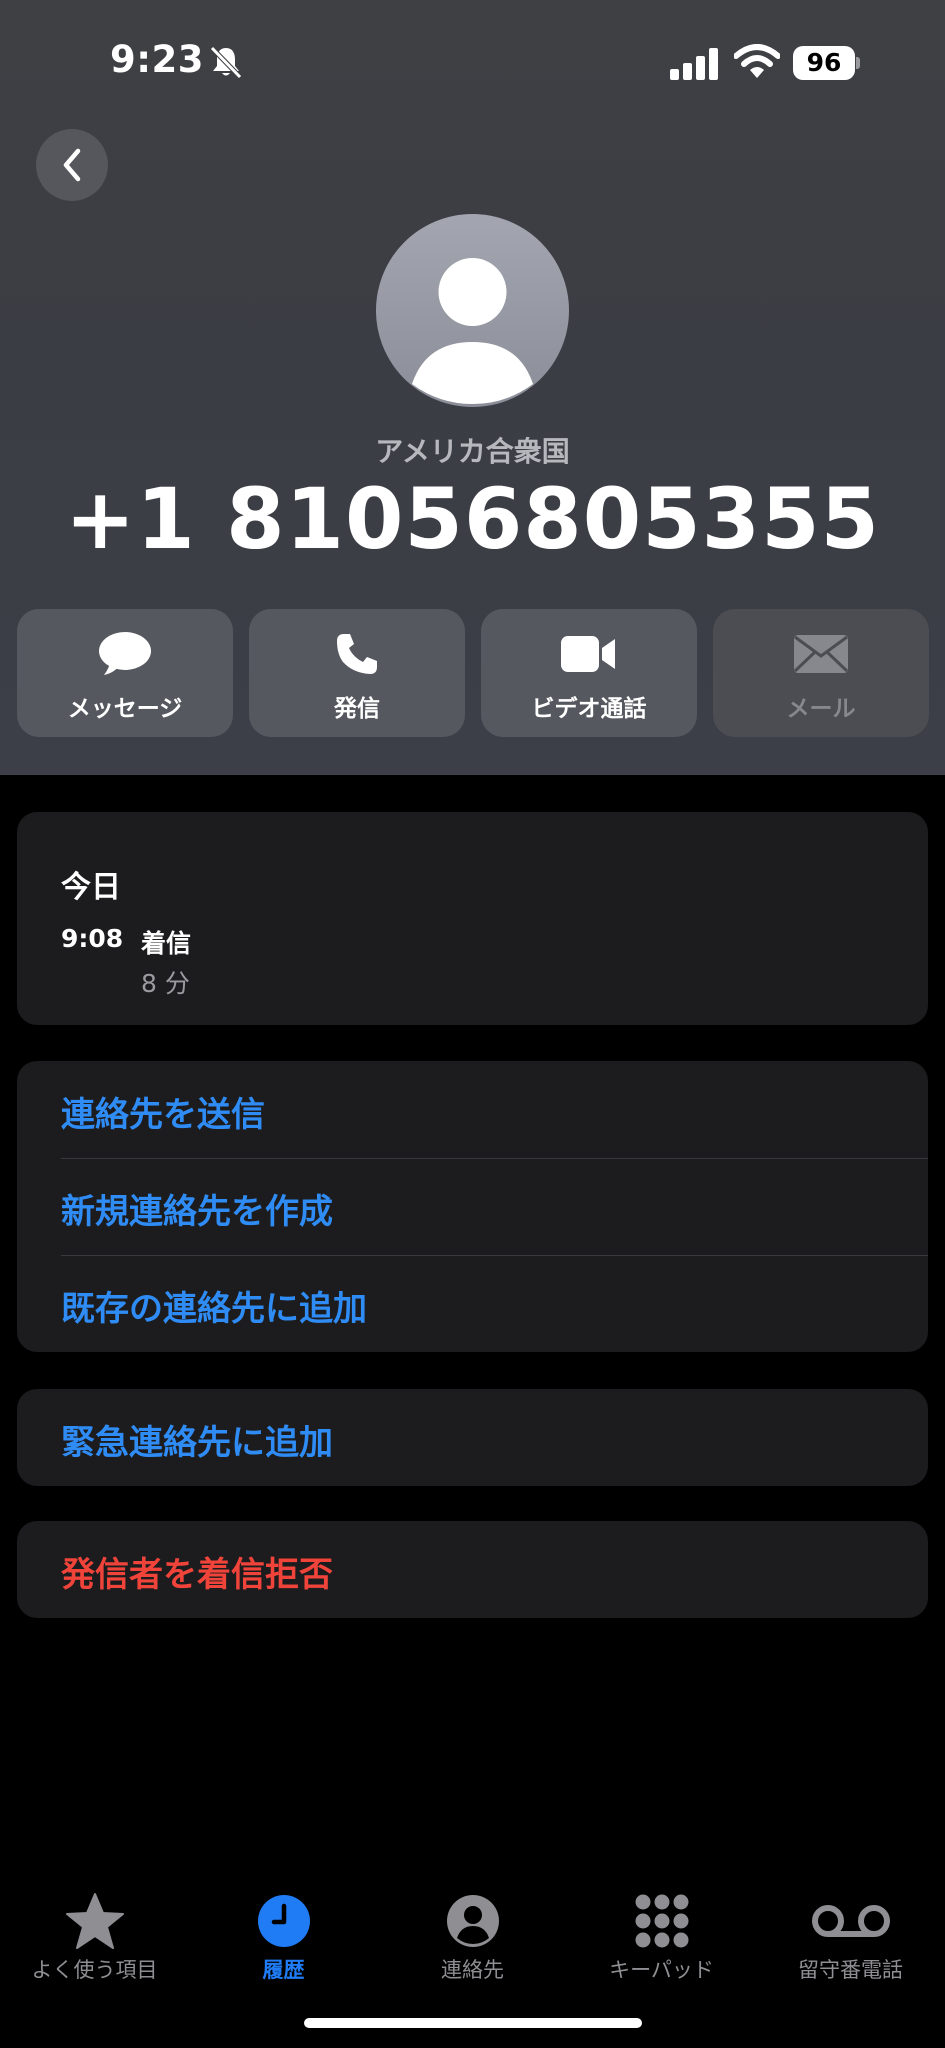 The width and height of the screenshot is (945, 2048). I want to click on video-call-label: ビデオ通話, so click(589, 709).